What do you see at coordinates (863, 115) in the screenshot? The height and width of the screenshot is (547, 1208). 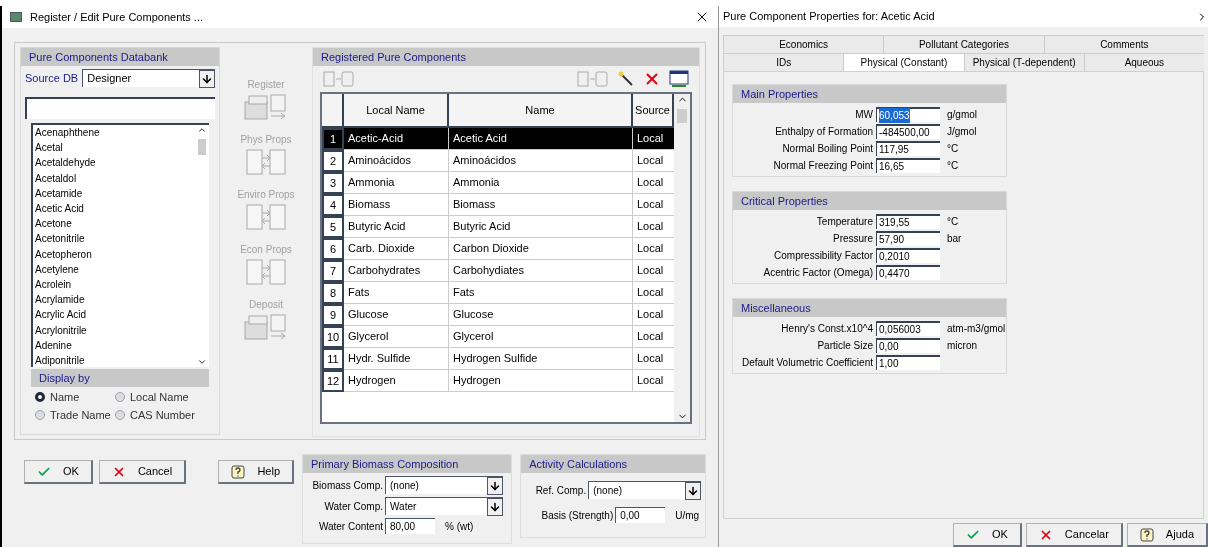 I see `field-label: MW` at bounding box center [863, 115].